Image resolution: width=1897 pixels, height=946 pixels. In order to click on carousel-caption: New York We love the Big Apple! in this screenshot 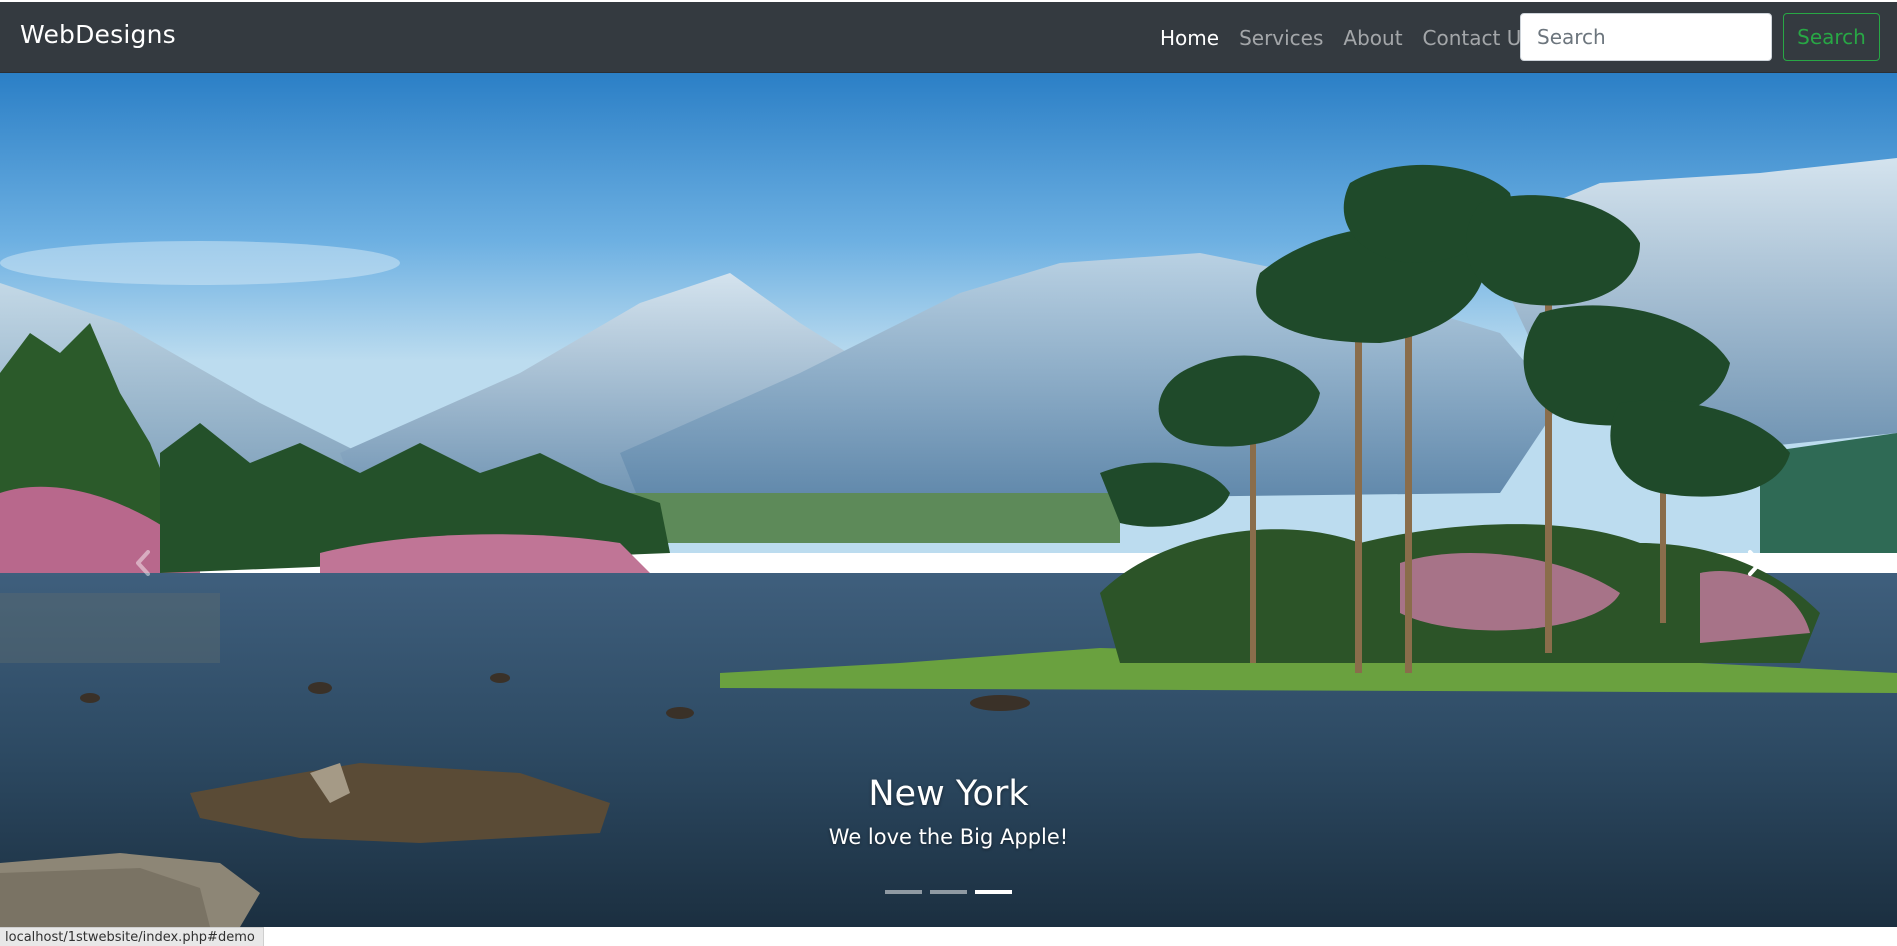, I will do `click(948, 811)`.